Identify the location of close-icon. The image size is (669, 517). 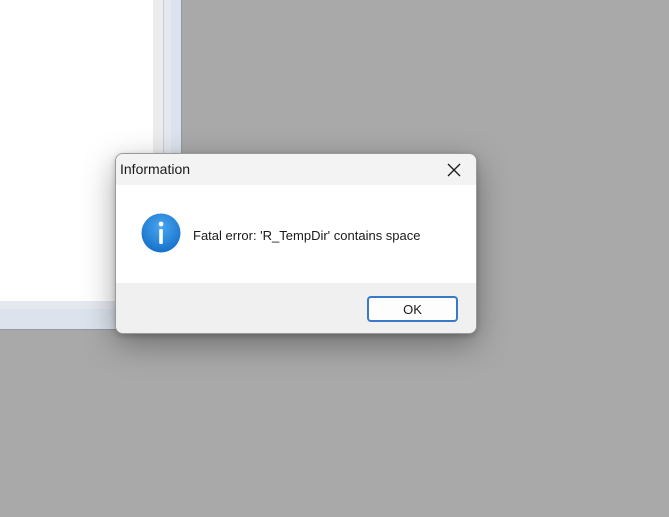
(454, 169).